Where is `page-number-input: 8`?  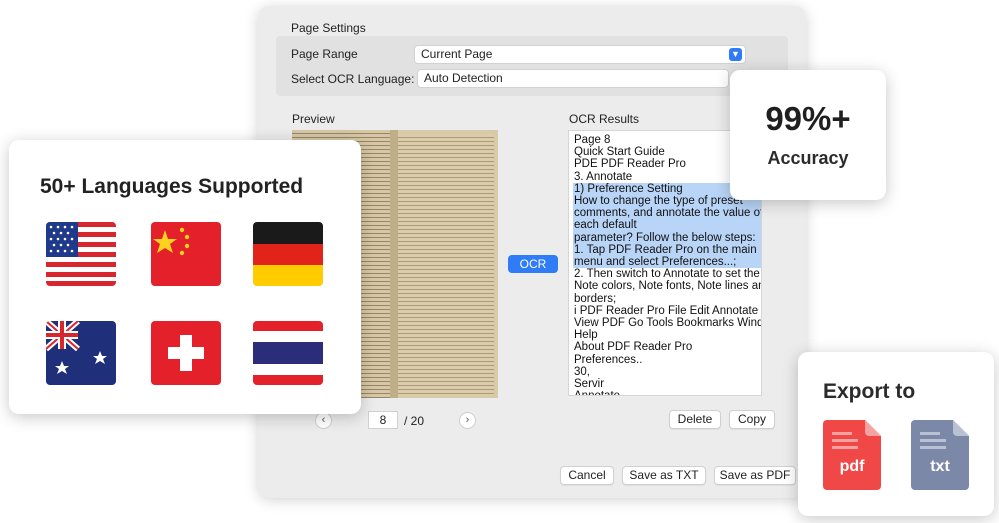
page-number-input: 8 is located at coordinates (383, 420).